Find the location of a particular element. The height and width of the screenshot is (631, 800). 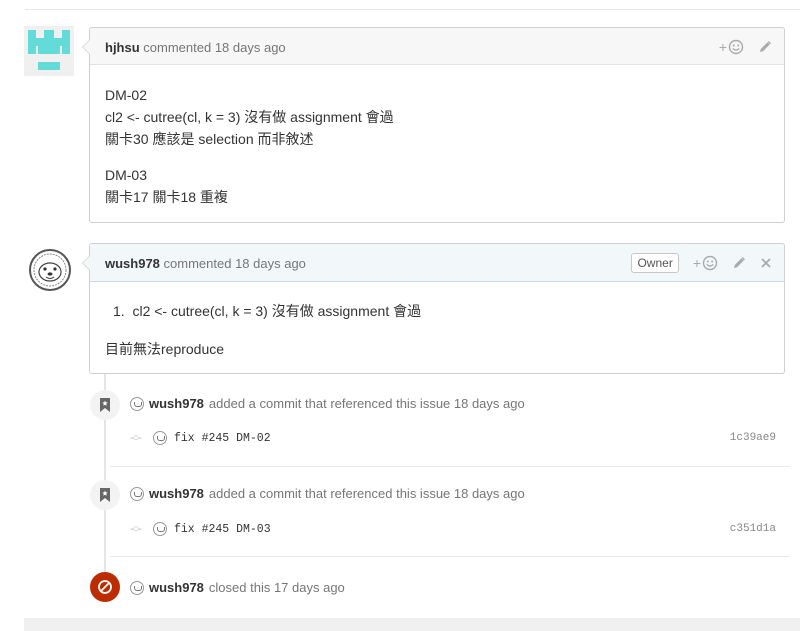

close-icon is located at coordinates (766, 263).